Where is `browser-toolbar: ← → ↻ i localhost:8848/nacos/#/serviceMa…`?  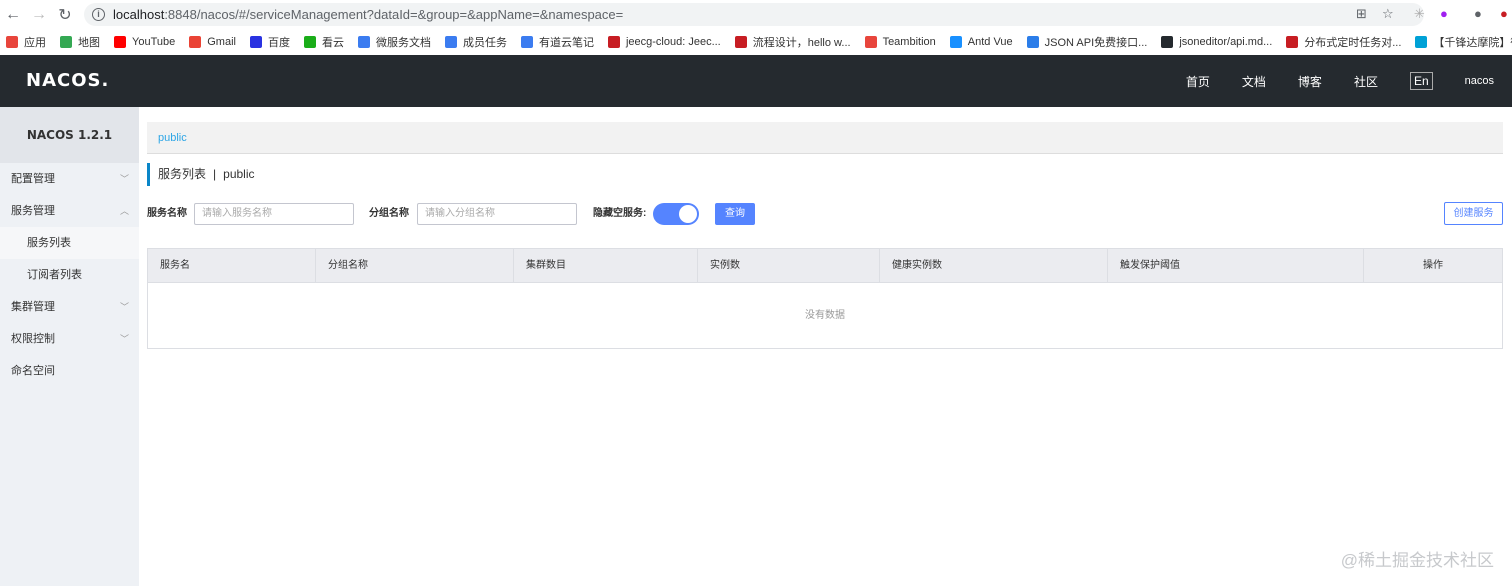
browser-toolbar: ← → ↻ i localhost:8848/nacos/#/serviceMa… is located at coordinates (756, 14).